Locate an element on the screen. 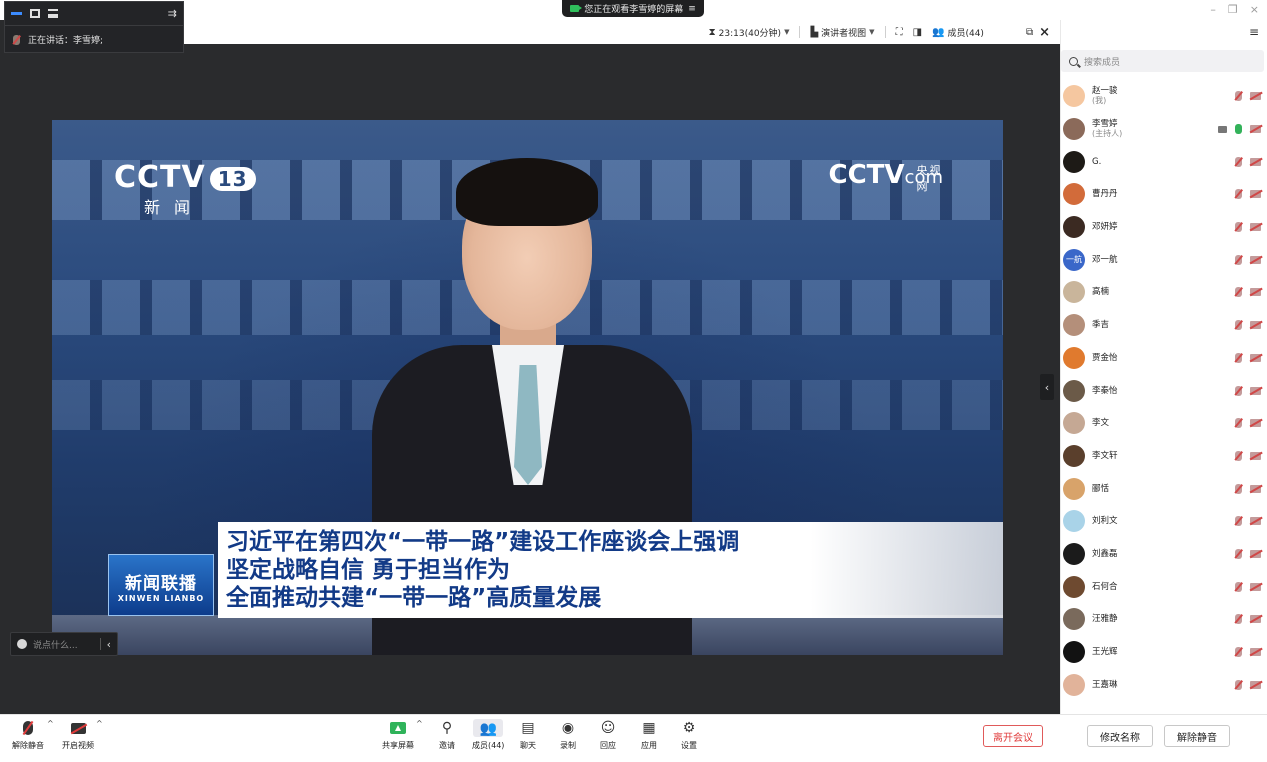 The image size is (1267, 762). reaction-button: ☺ 回应 is located at coordinates (608, 735).